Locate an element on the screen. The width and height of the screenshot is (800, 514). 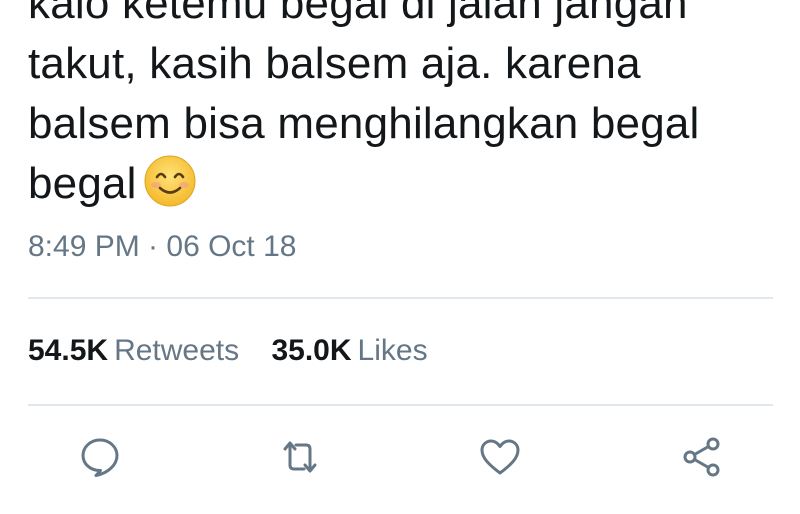
likes-label: Likes is located at coordinates (392, 350).